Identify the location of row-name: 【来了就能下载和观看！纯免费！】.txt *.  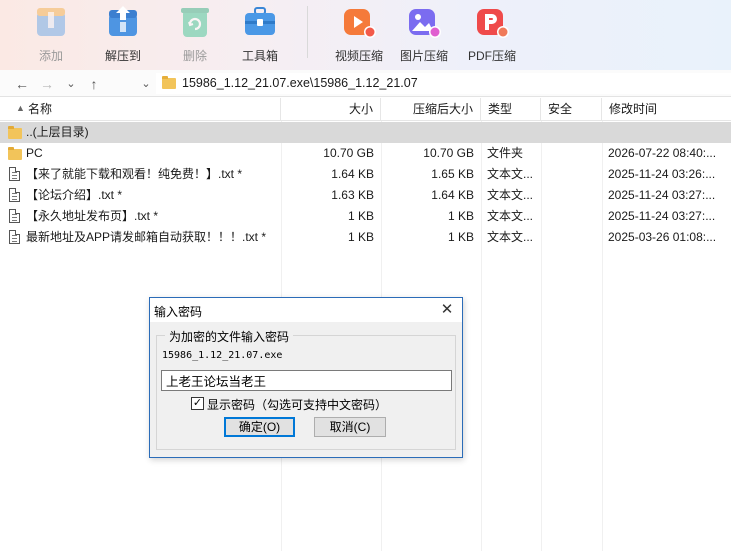
(134, 174).